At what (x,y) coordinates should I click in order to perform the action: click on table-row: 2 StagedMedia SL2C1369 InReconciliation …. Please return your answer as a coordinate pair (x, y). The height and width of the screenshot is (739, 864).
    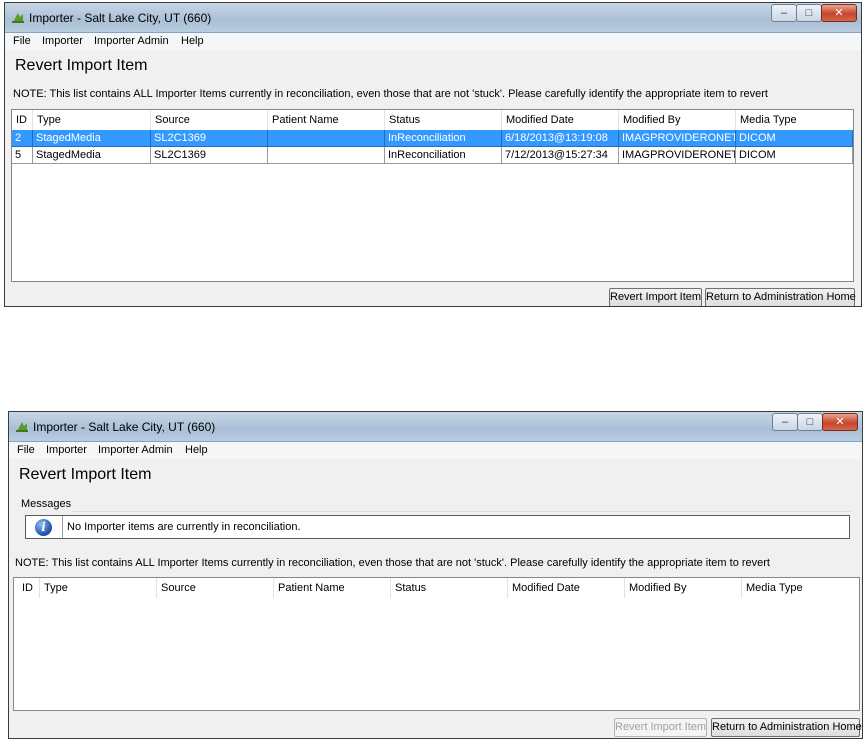
    Looking at the image, I should click on (432, 138).